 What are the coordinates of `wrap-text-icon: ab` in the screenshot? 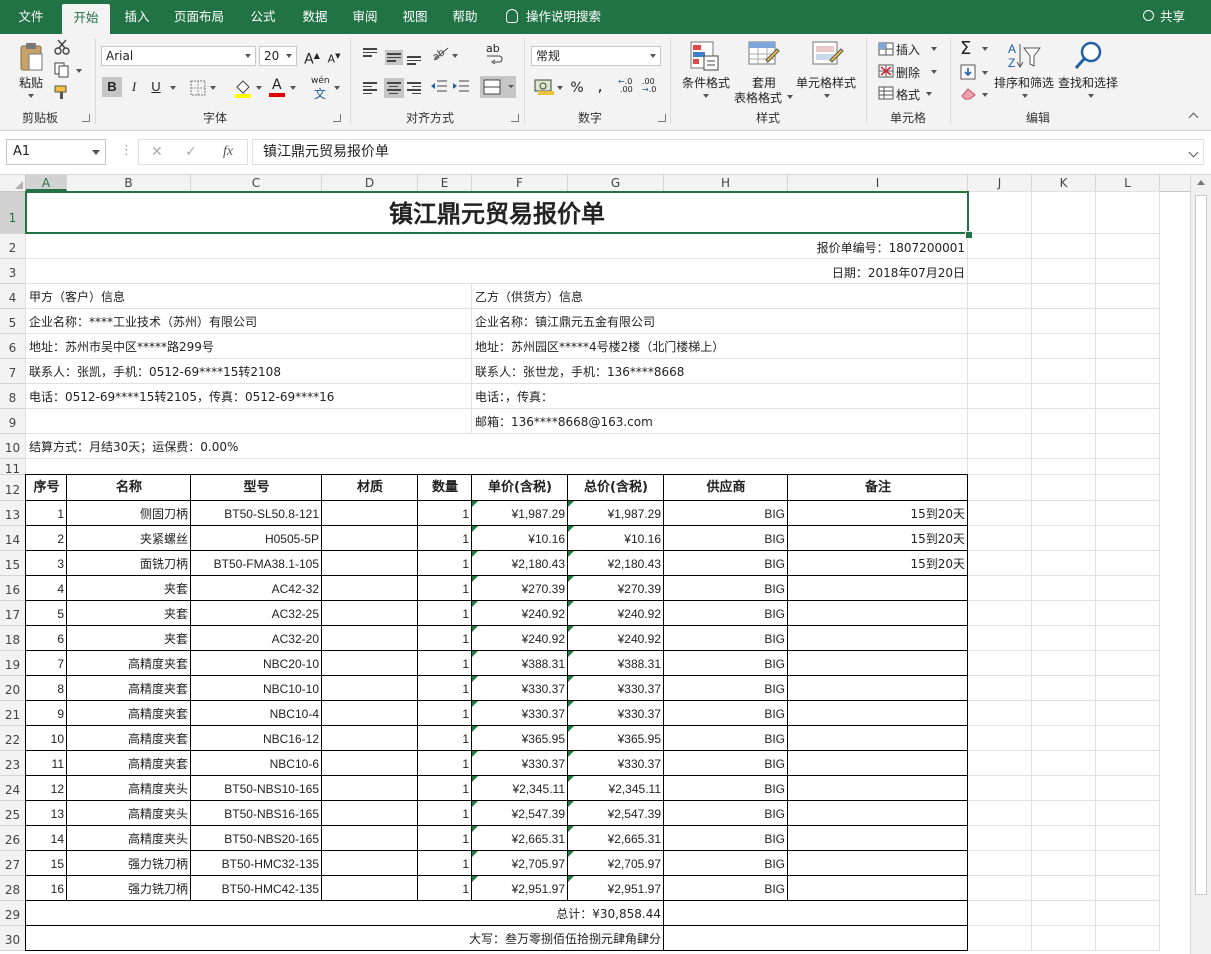 It's located at (494, 53).